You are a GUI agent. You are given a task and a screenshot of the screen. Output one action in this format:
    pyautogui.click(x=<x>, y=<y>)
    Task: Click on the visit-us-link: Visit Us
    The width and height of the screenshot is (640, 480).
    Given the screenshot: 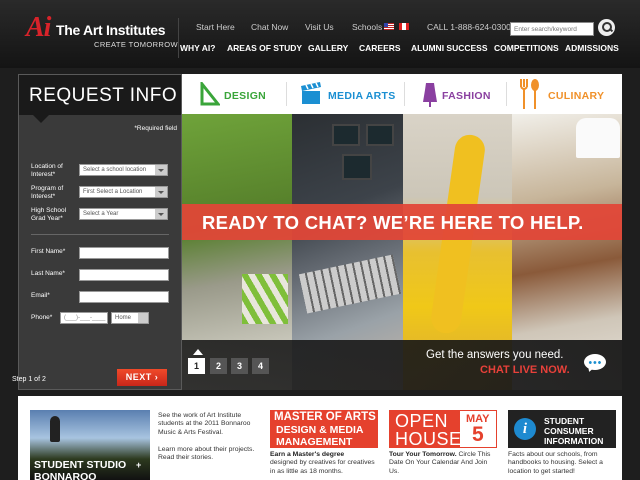 What is the action you would take?
    pyautogui.click(x=319, y=27)
    